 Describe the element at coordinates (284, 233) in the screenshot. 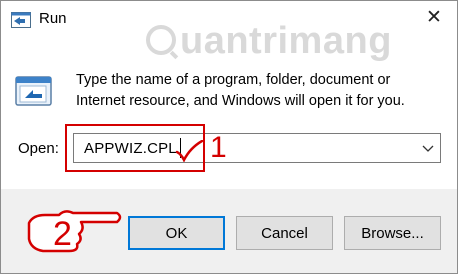

I see `cancel-button: Cancel` at that location.